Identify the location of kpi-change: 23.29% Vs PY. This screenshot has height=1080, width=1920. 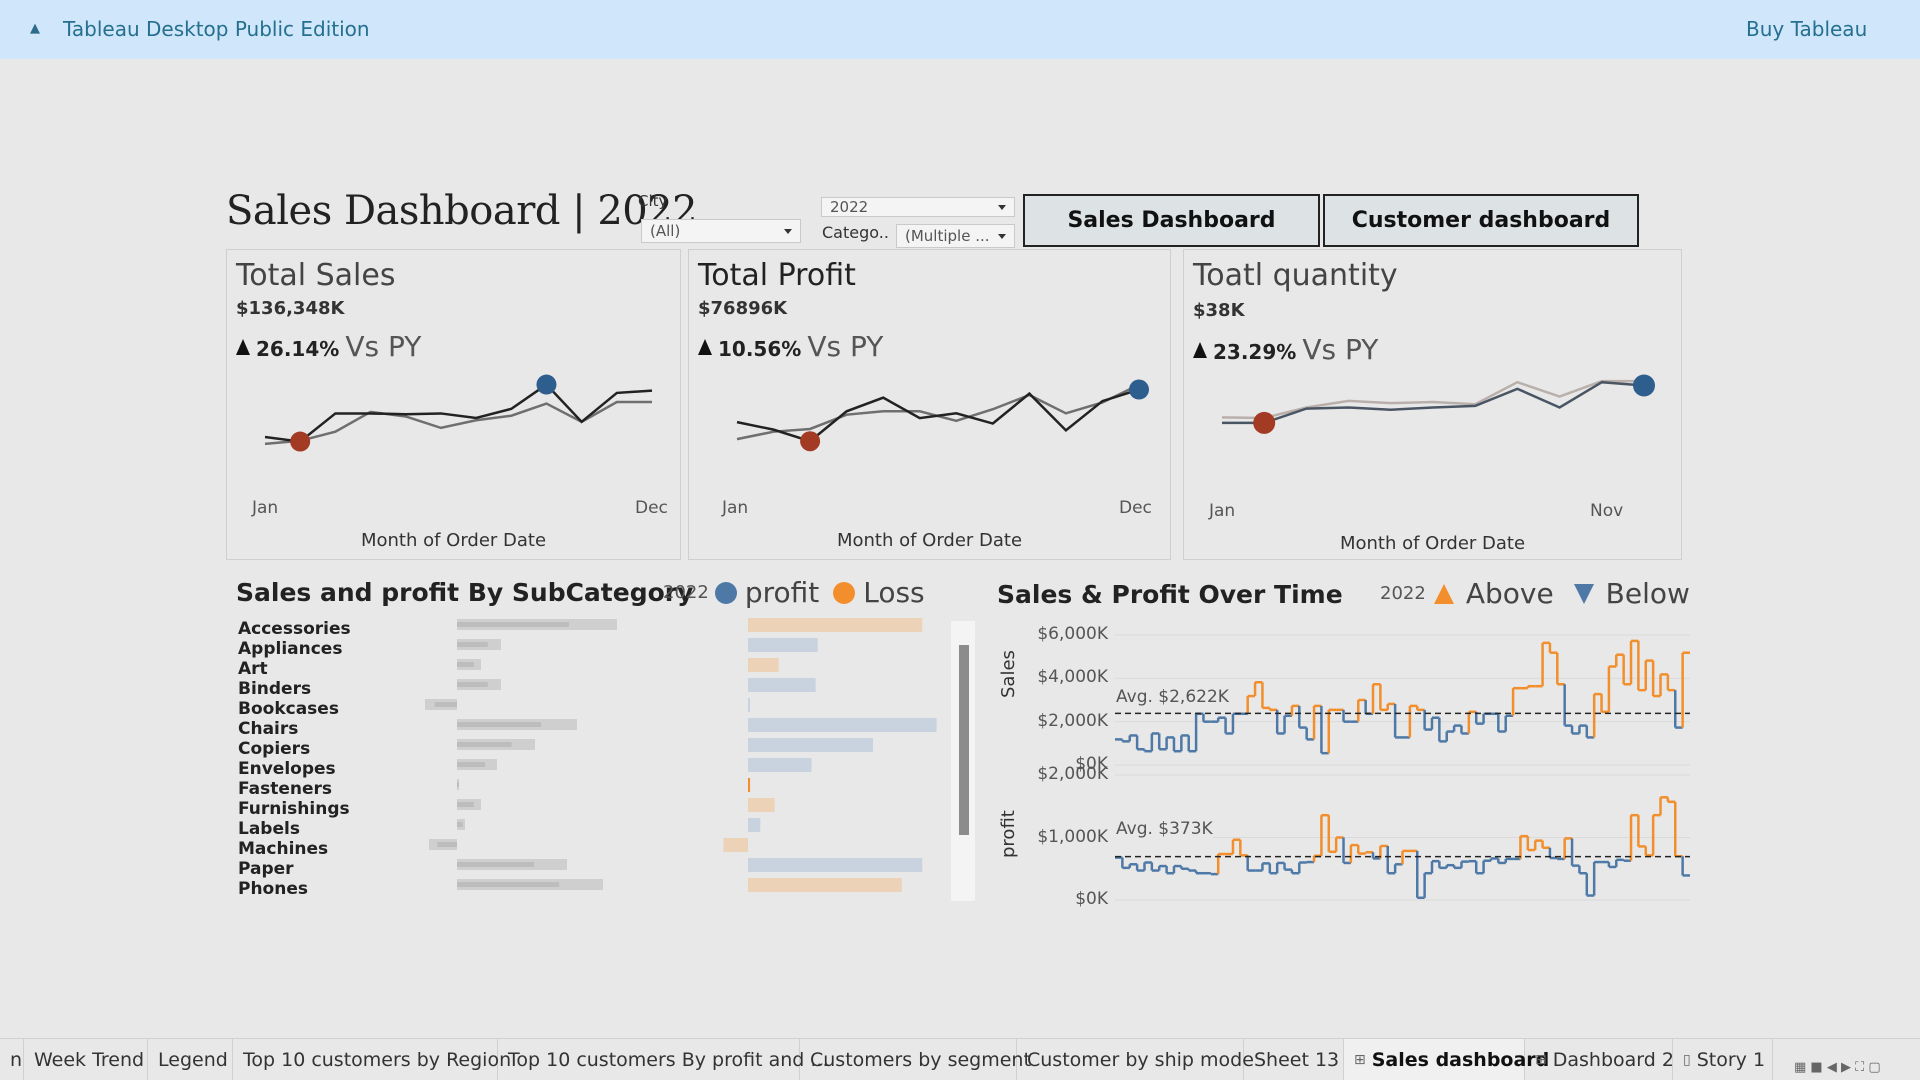
(1285, 349).